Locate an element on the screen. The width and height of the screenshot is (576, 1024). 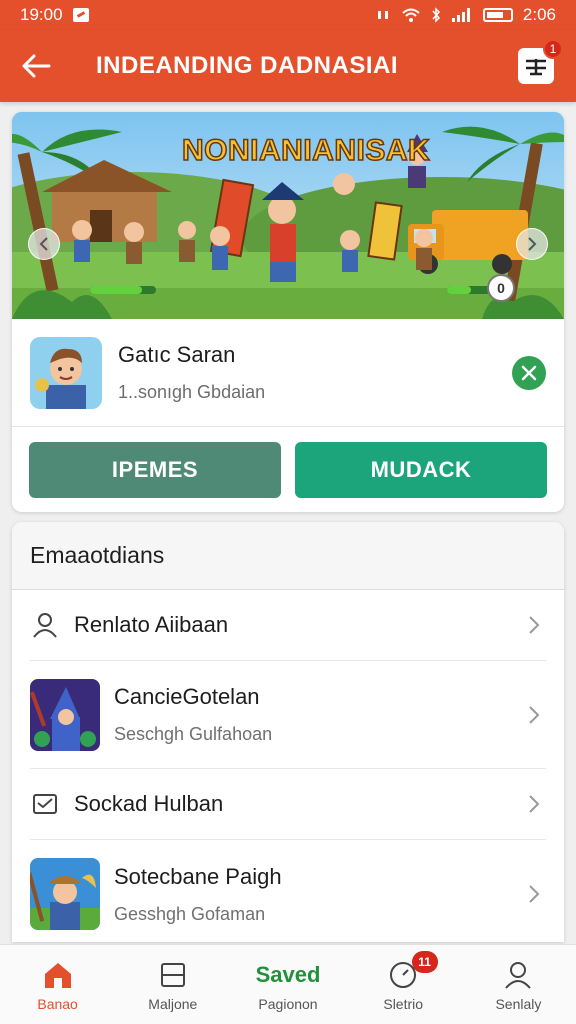
nav-label: Banao is located at coordinates (57, 1003).